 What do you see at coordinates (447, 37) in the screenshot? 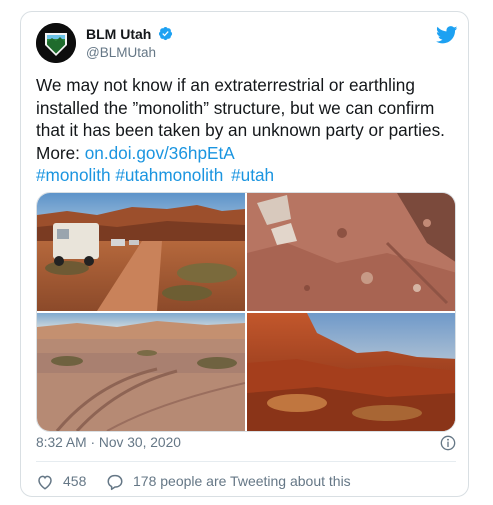
I see `twitter-bird-icon` at bounding box center [447, 37].